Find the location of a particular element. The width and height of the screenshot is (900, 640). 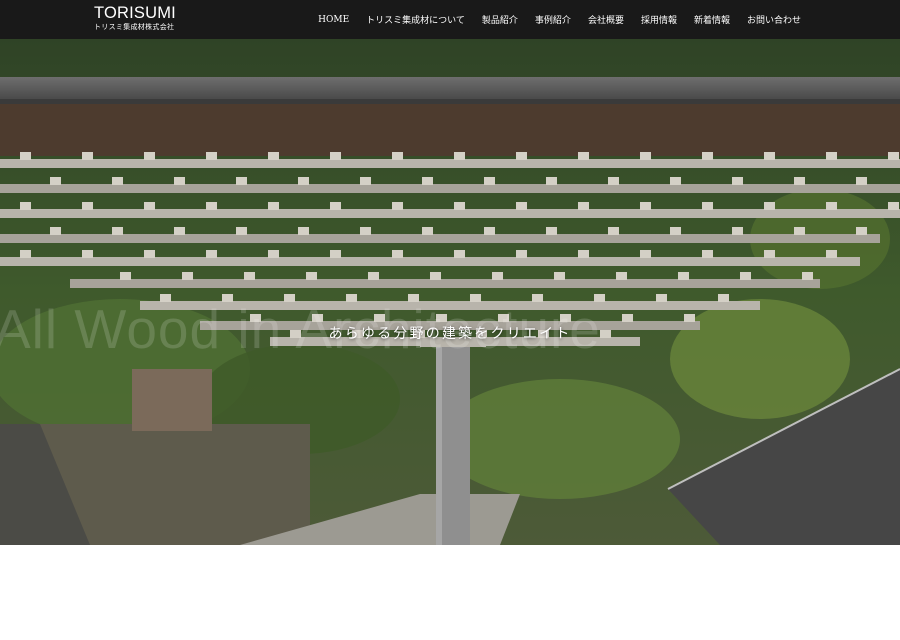

nav-products: 製品紹介 is located at coordinates (500, 19).